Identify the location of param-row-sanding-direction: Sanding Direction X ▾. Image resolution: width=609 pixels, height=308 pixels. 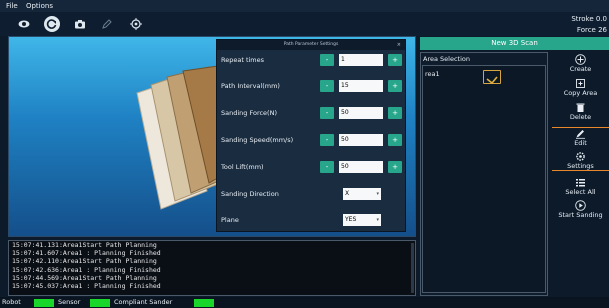
(312, 194).